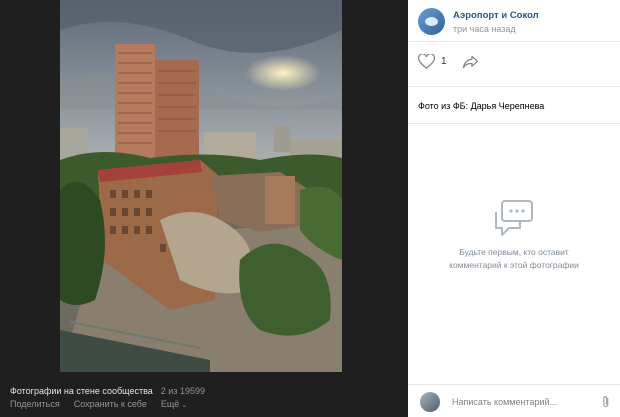  Describe the element at coordinates (170, 404) in the screenshot. I see `more-label: Ещё` at that location.